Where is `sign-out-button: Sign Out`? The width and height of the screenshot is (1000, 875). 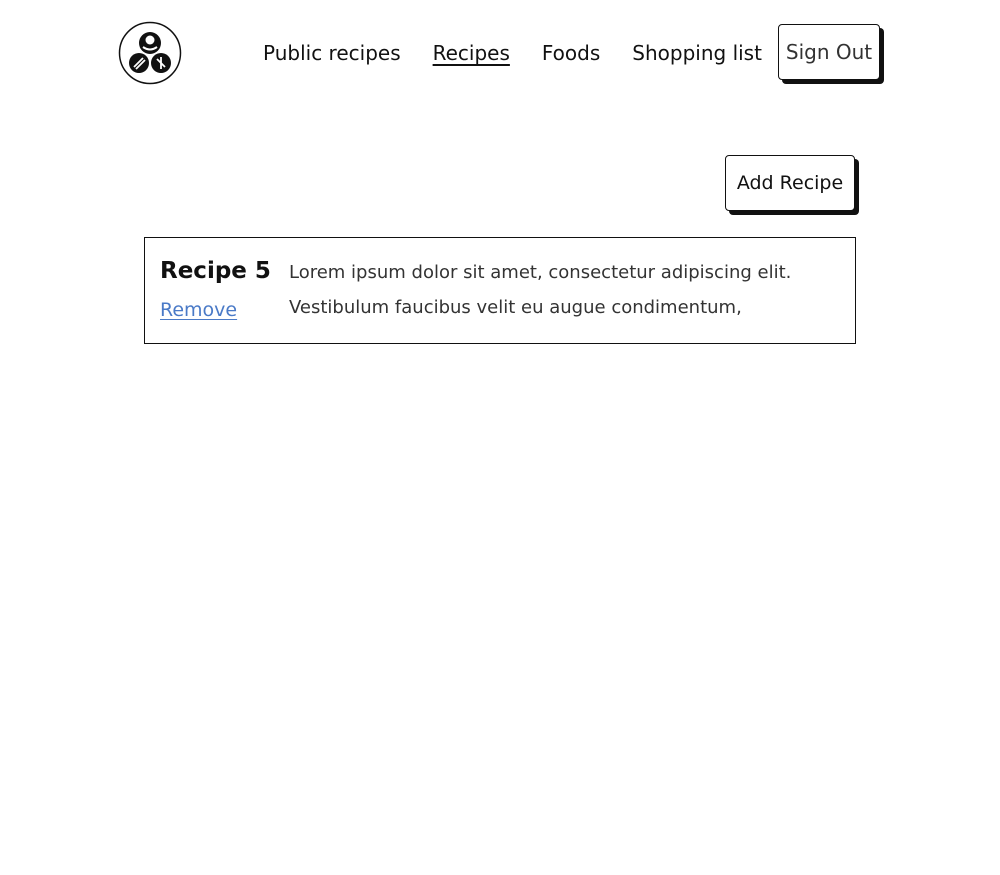
sign-out-button: Sign Out is located at coordinates (829, 52).